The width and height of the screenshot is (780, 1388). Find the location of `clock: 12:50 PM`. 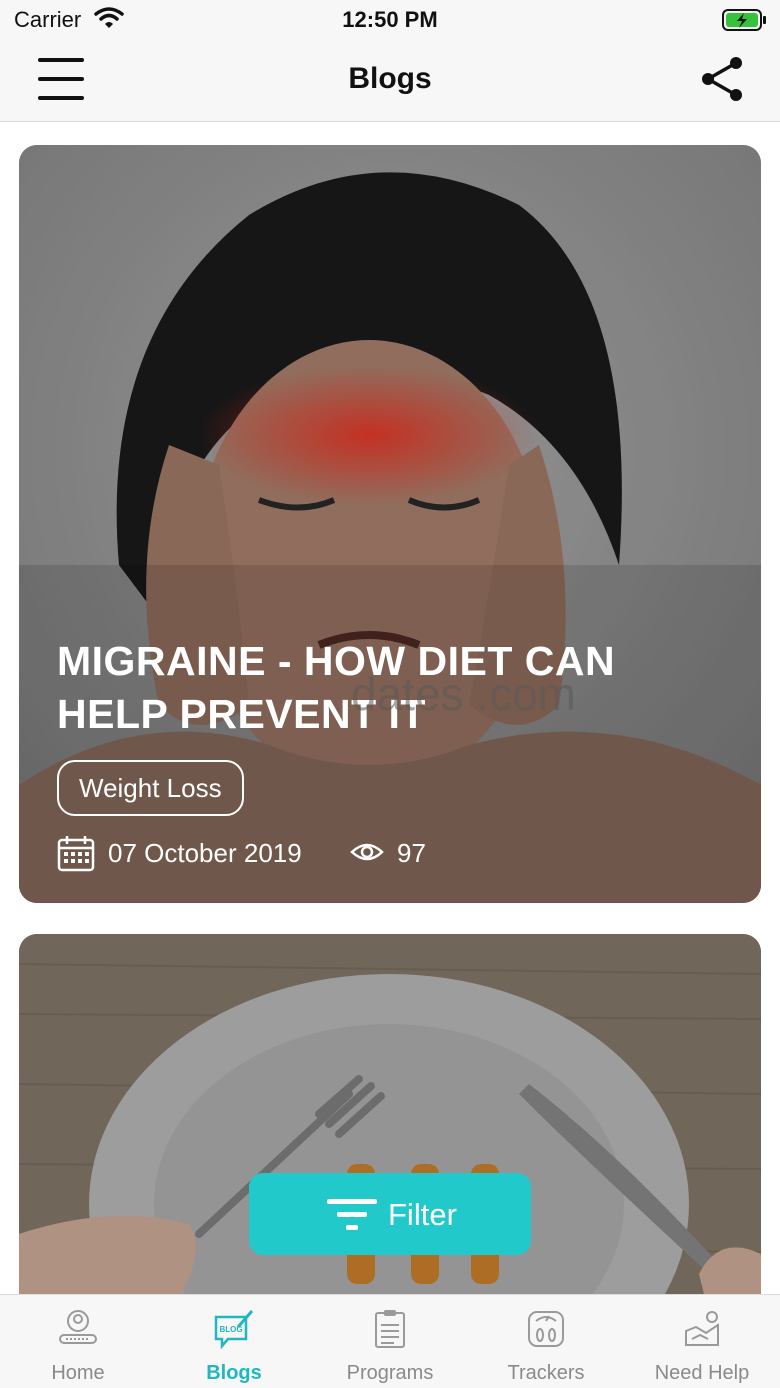

clock: 12:50 PM is located at coordinates (390, 19).